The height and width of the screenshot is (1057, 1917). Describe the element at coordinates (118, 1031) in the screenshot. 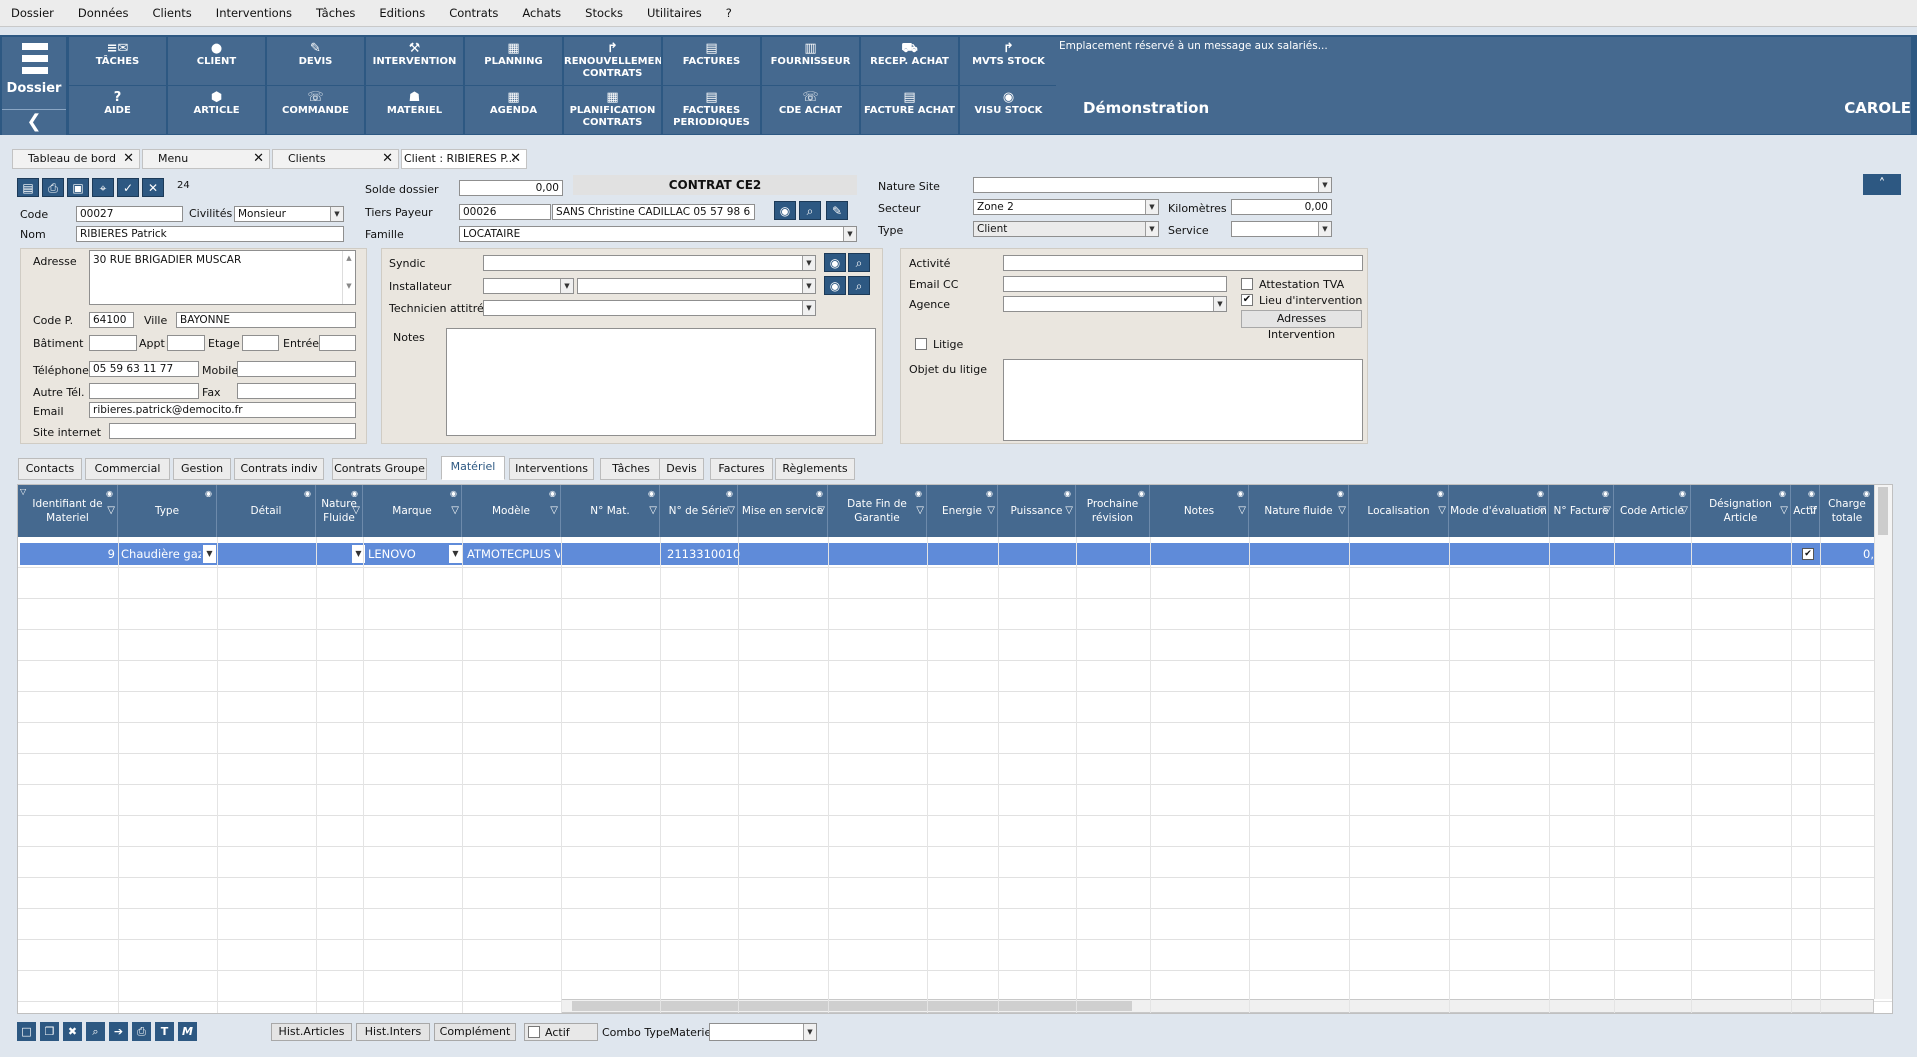

I see `move-icon: ➔` at that location.